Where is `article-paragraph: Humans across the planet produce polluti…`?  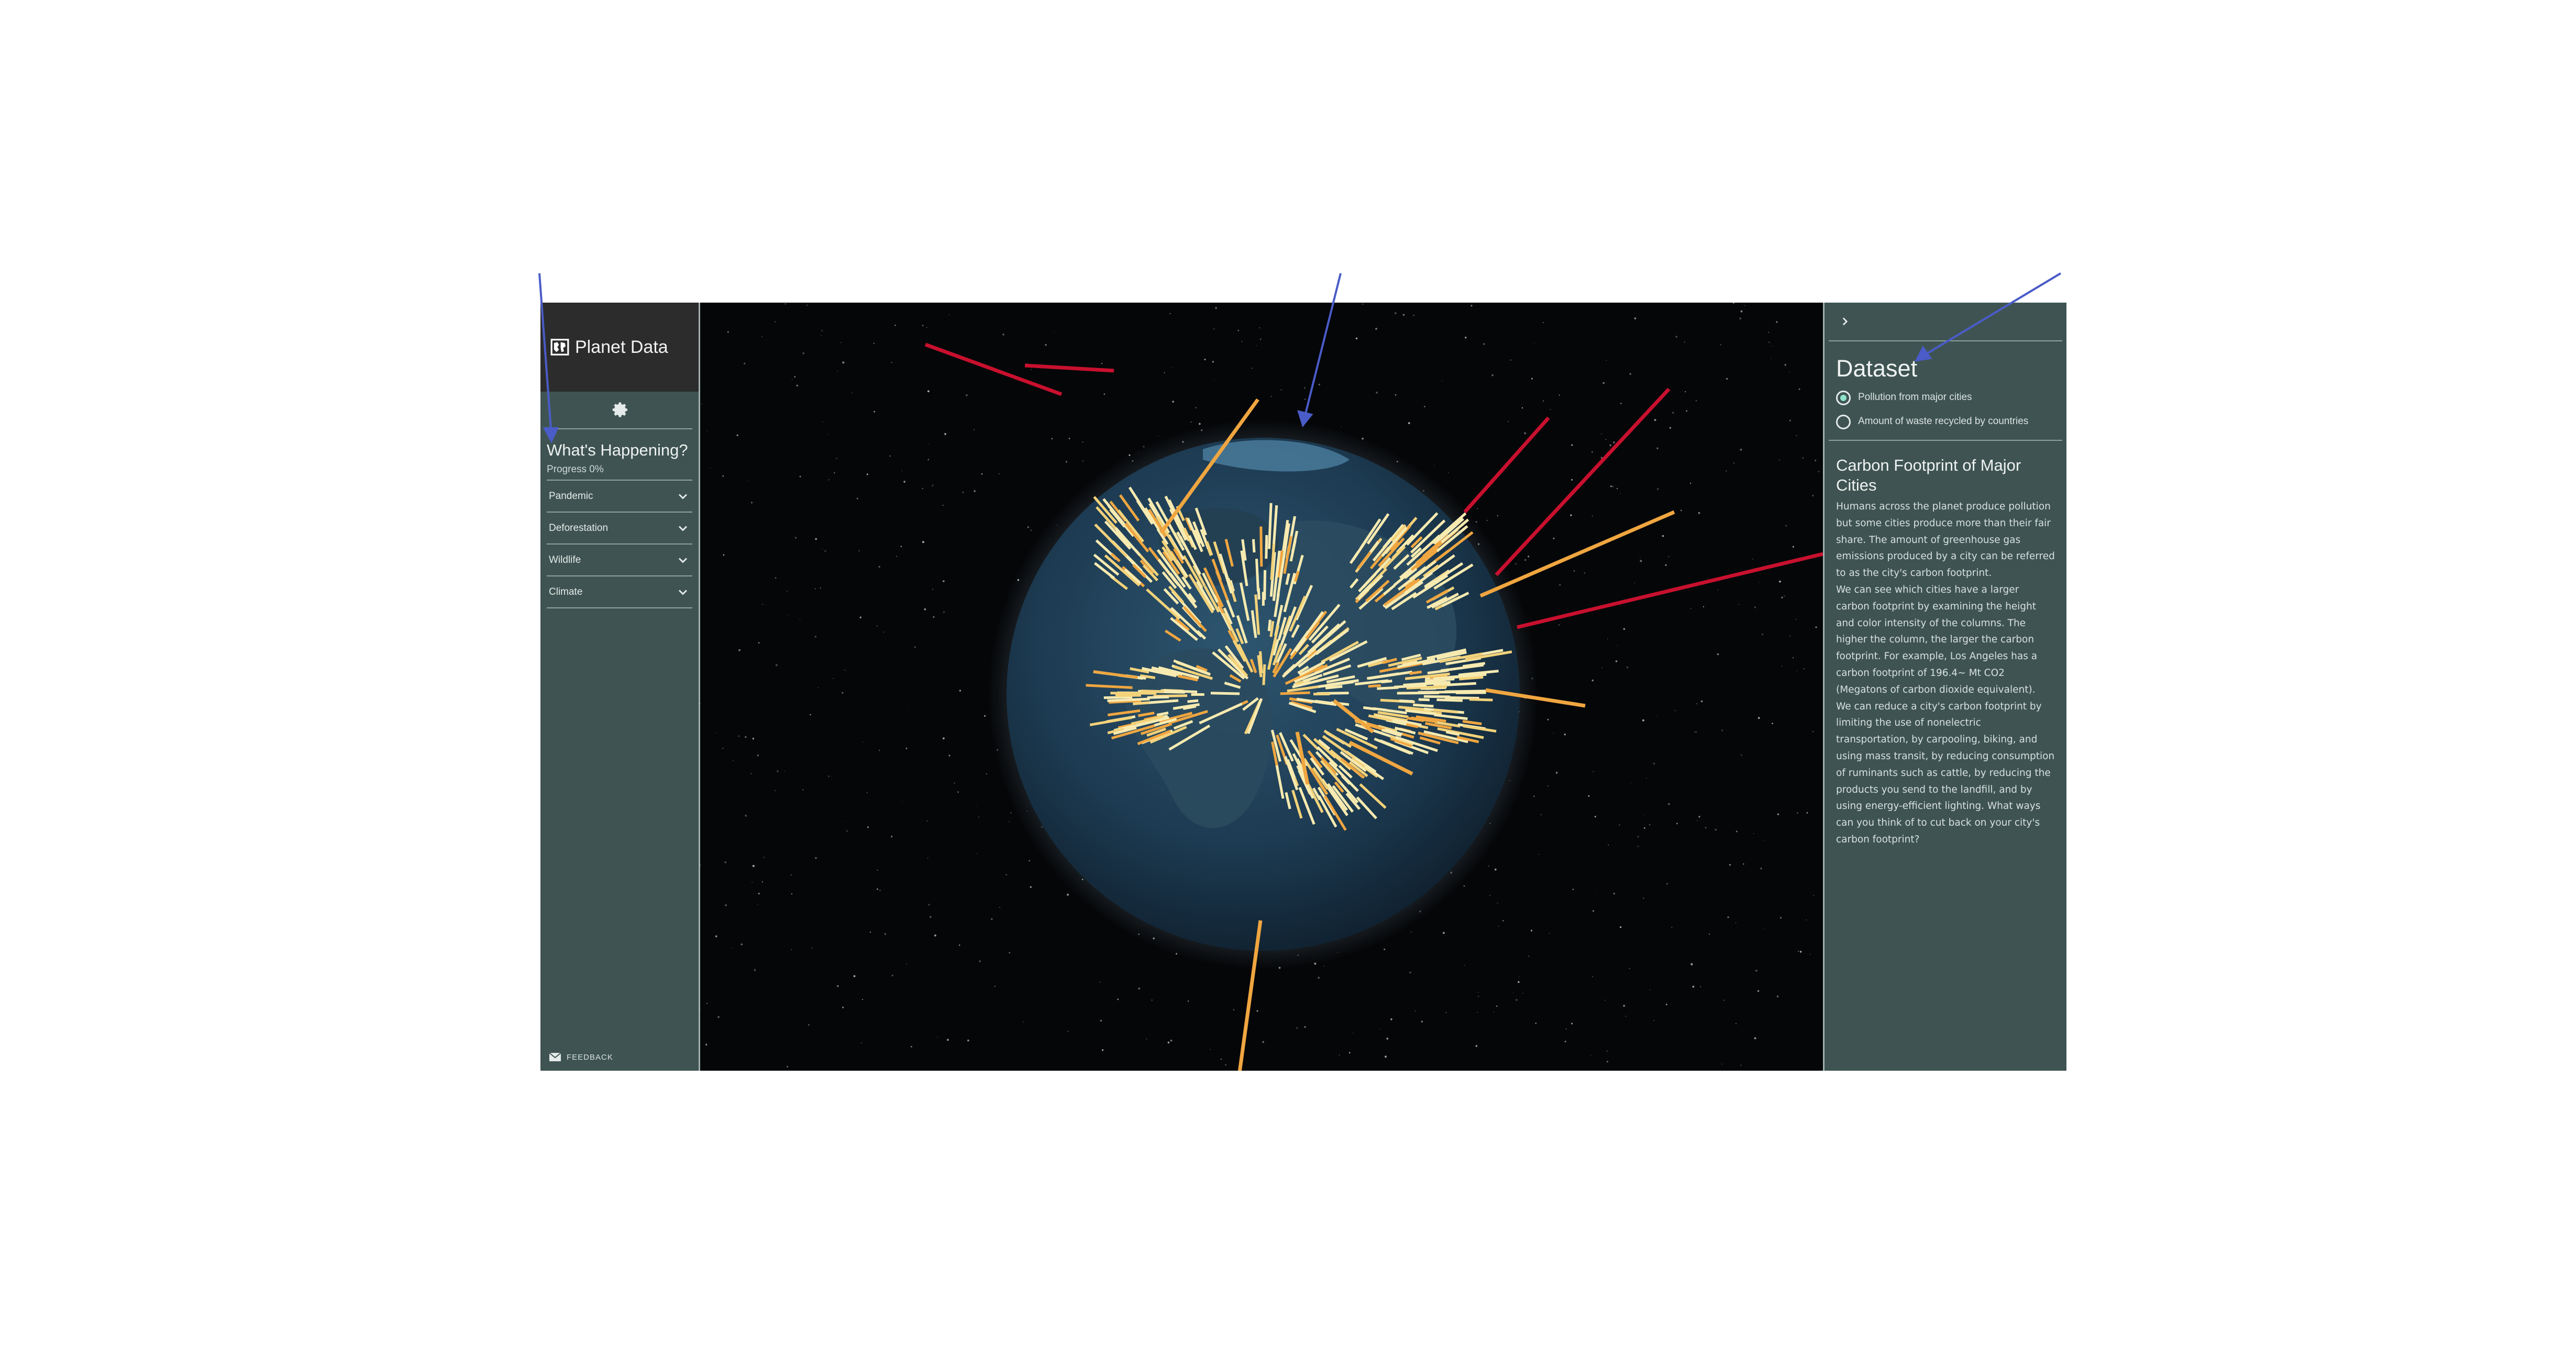 article-paragraph: Humans across the planet produce polluti… is located at coordinates (1945, 540).